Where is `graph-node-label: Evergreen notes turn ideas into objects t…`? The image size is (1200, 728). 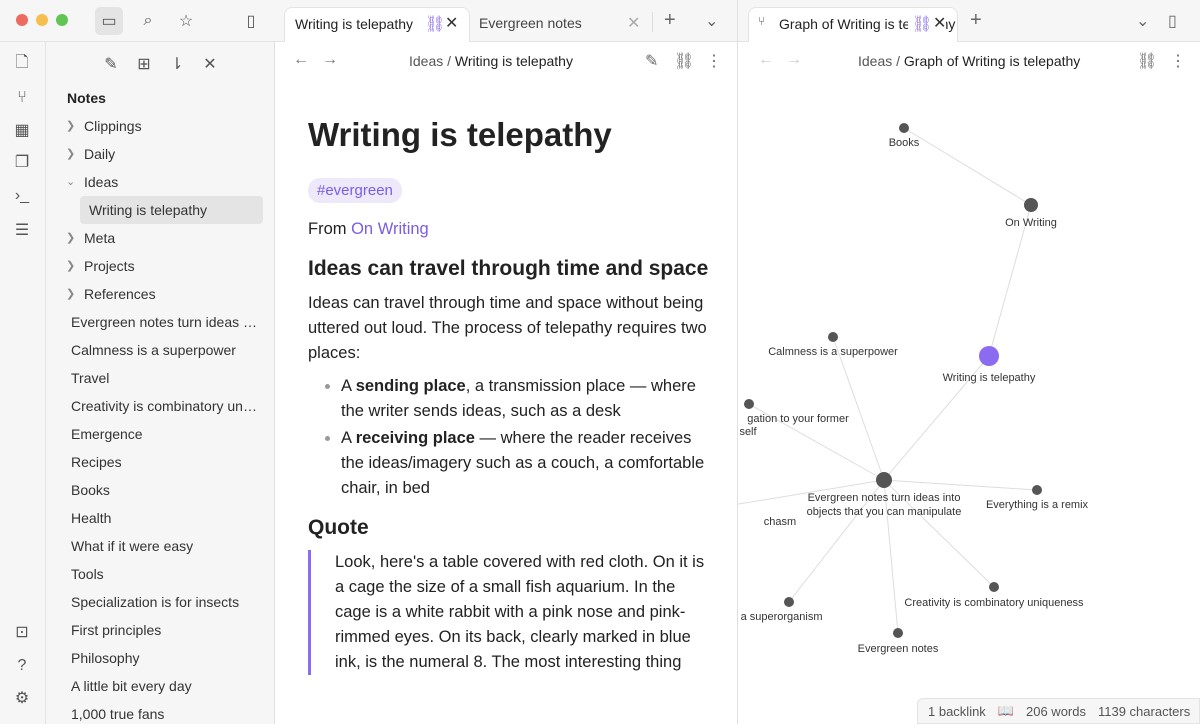
graph-node-label: Evergreen notes turn ideas into objects t… is located at coordinates (884, 505).